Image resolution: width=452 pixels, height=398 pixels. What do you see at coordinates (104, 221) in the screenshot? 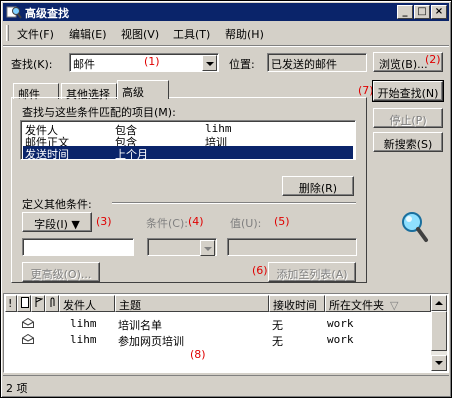
I see `annotation-3: (3)` at bounding box center [104, 221].